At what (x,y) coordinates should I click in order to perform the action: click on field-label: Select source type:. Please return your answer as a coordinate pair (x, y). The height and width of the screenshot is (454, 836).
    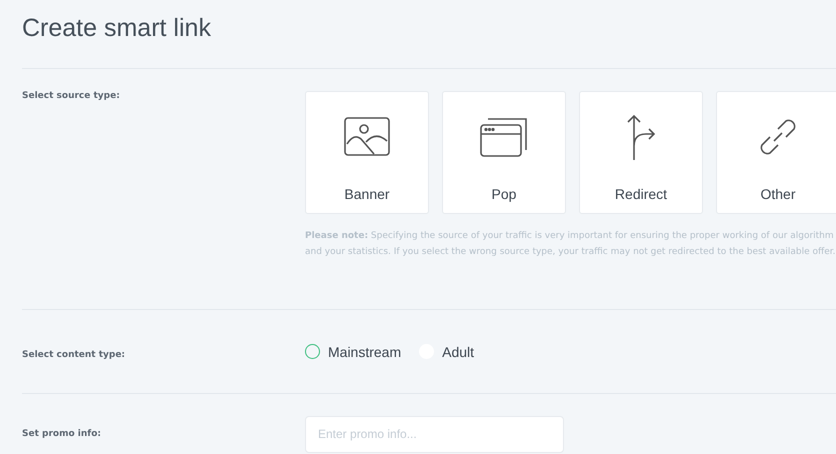
    Looking at the image, I should click on (71, 97).